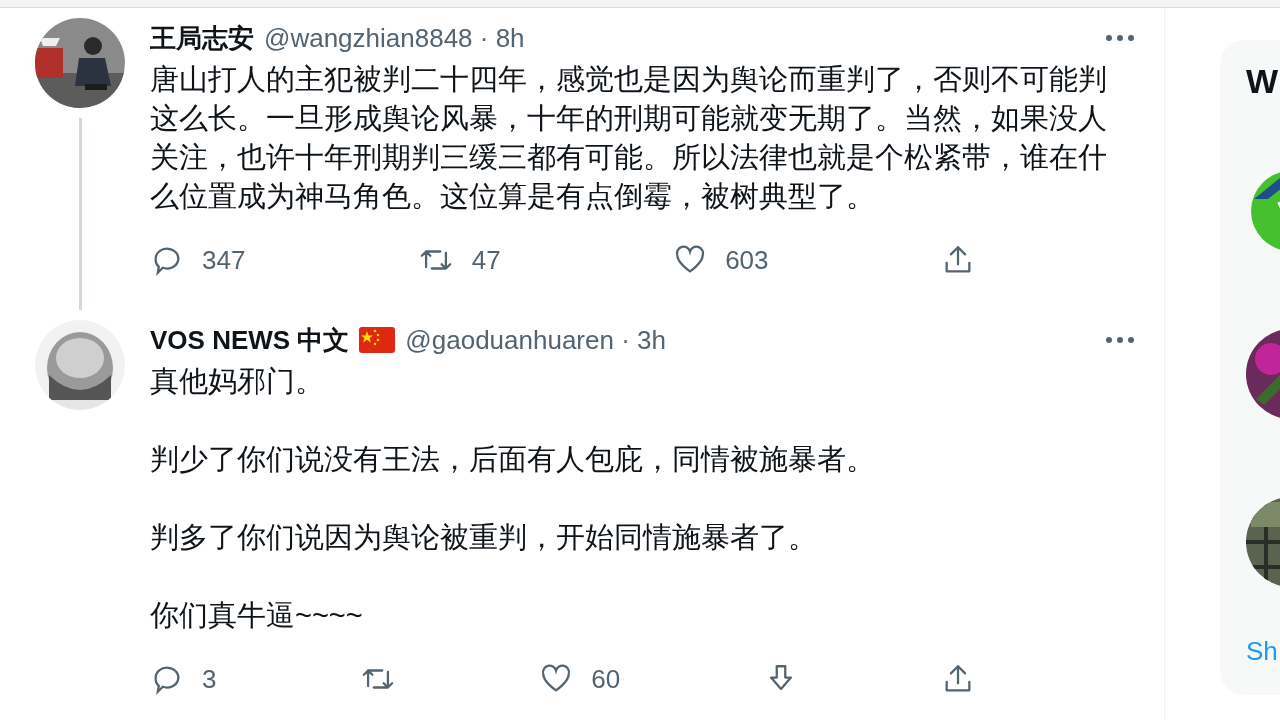 The width and height of the screenshot is (1280, 720). Describe the element at coordinates (224, 260) in the screenshot. I see `action-count: 347` at that location.